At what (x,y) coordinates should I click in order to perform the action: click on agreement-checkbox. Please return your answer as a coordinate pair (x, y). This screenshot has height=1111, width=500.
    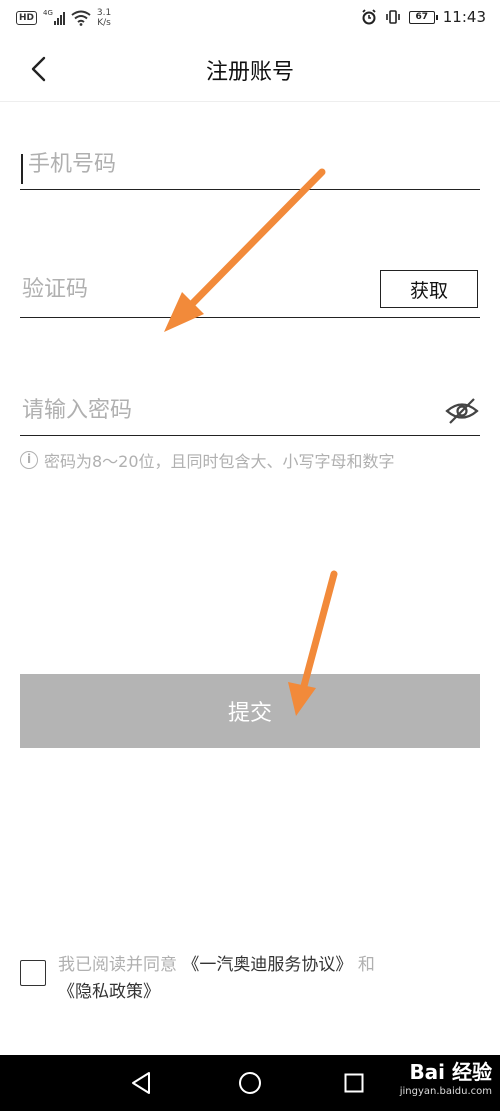
    Looking at the image, I should click on (33, 973).